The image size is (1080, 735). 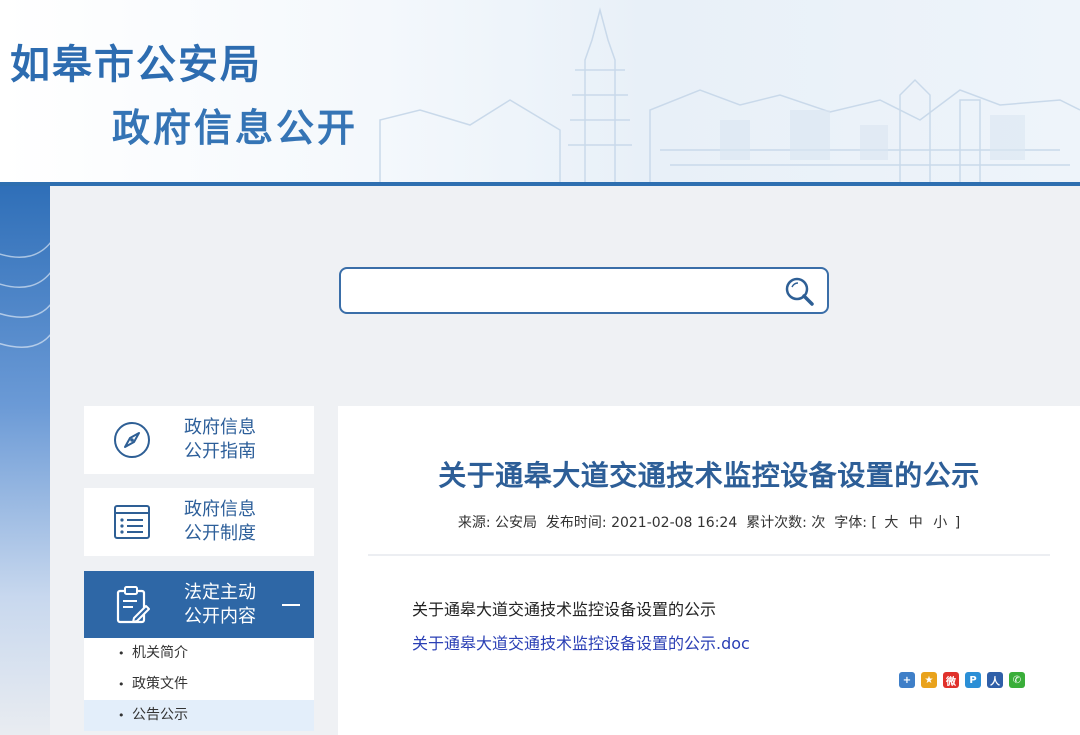 What do you see at coordinates (497, 523) in the screenshot?
I see `article-source: 来源: 公安局` at bounding box center [497, 523].